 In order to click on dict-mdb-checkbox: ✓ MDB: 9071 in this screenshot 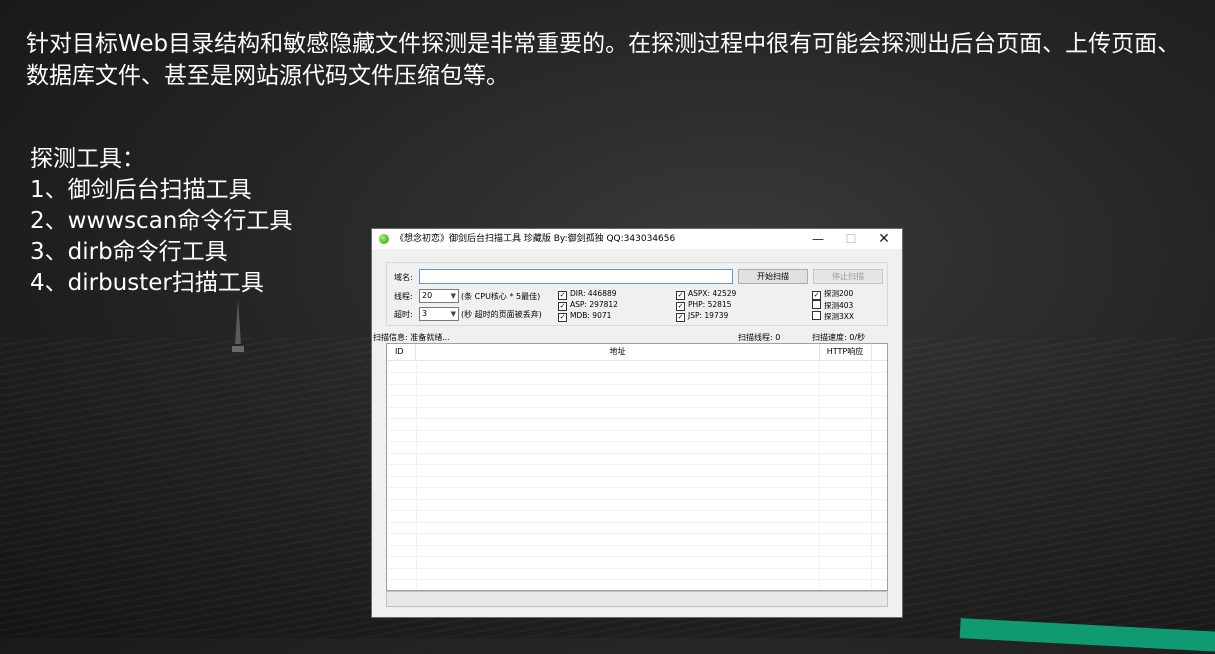, I will do `click(584, 316)`.